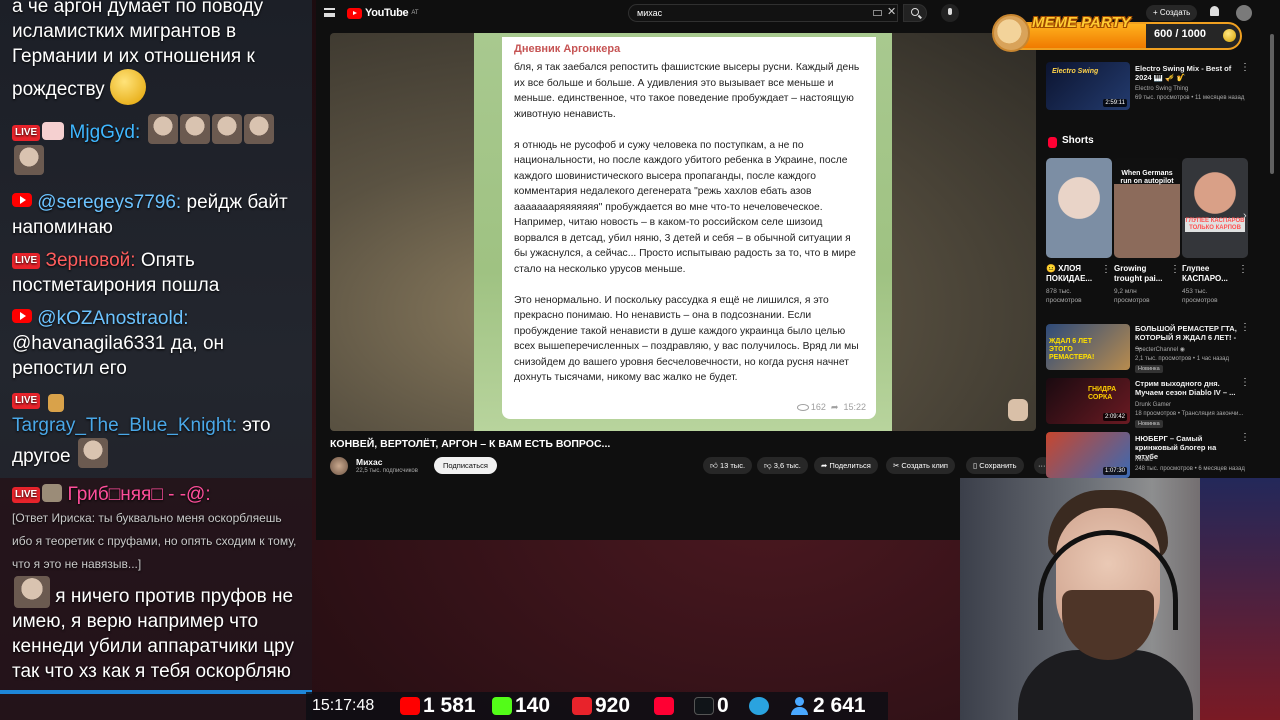  What do you see at coordinates (1105, 605) in the screenshot?
I see `streamer` at bounding box center [1105, 605].